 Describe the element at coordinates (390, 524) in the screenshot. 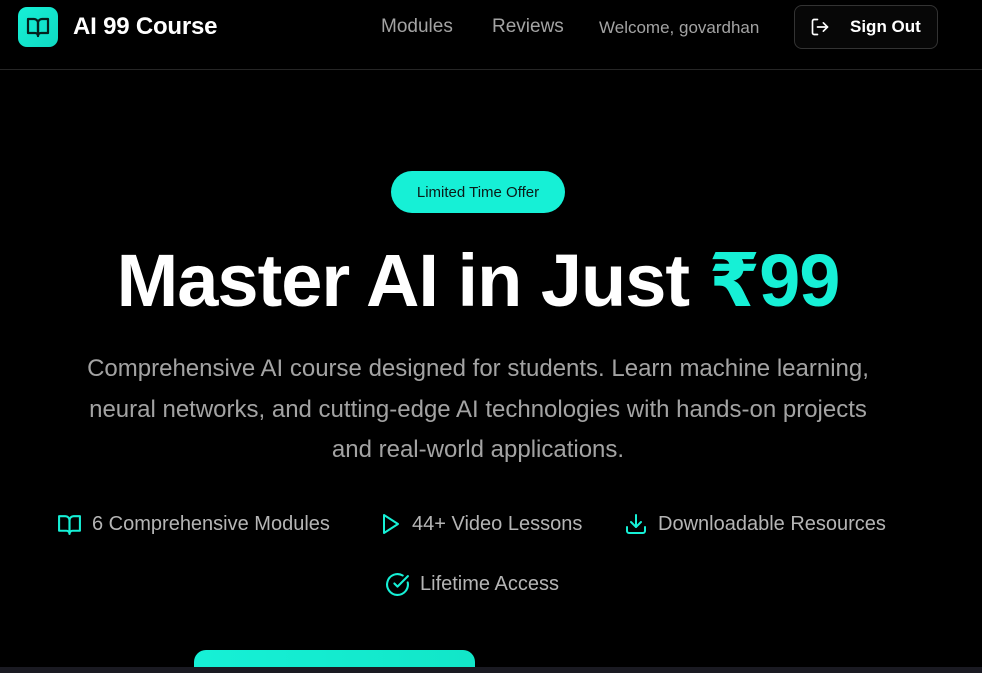

I see `play-icon` at that location.